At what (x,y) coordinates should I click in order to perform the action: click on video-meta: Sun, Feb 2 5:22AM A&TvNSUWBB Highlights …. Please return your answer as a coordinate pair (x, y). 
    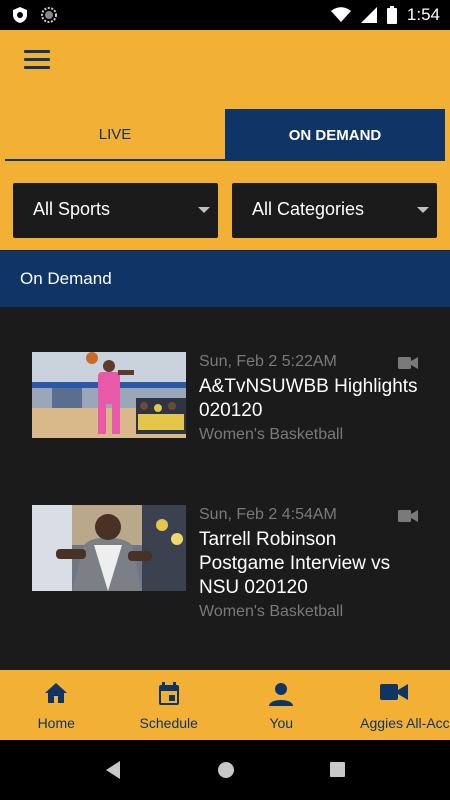
    Looking at the image, I should click on (309, 398).